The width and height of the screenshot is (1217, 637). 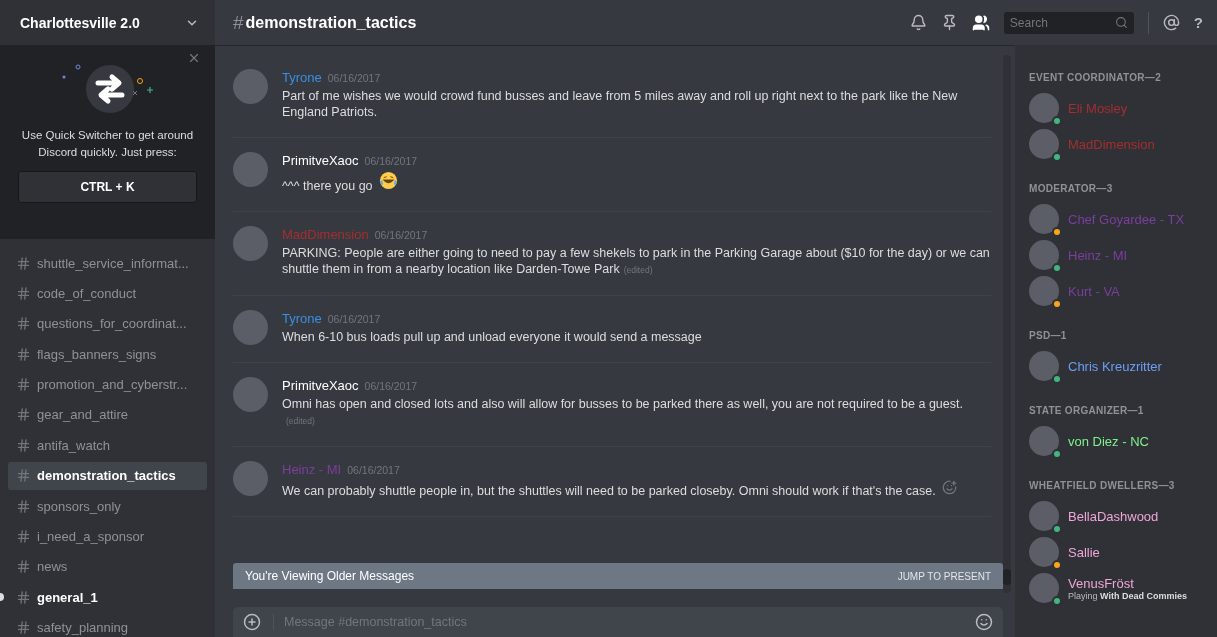 What do you see at coordinates (80, 22) in the screenshot?
I see `server-name: Charlottesville 2.0` at bounding box center [80, 22].